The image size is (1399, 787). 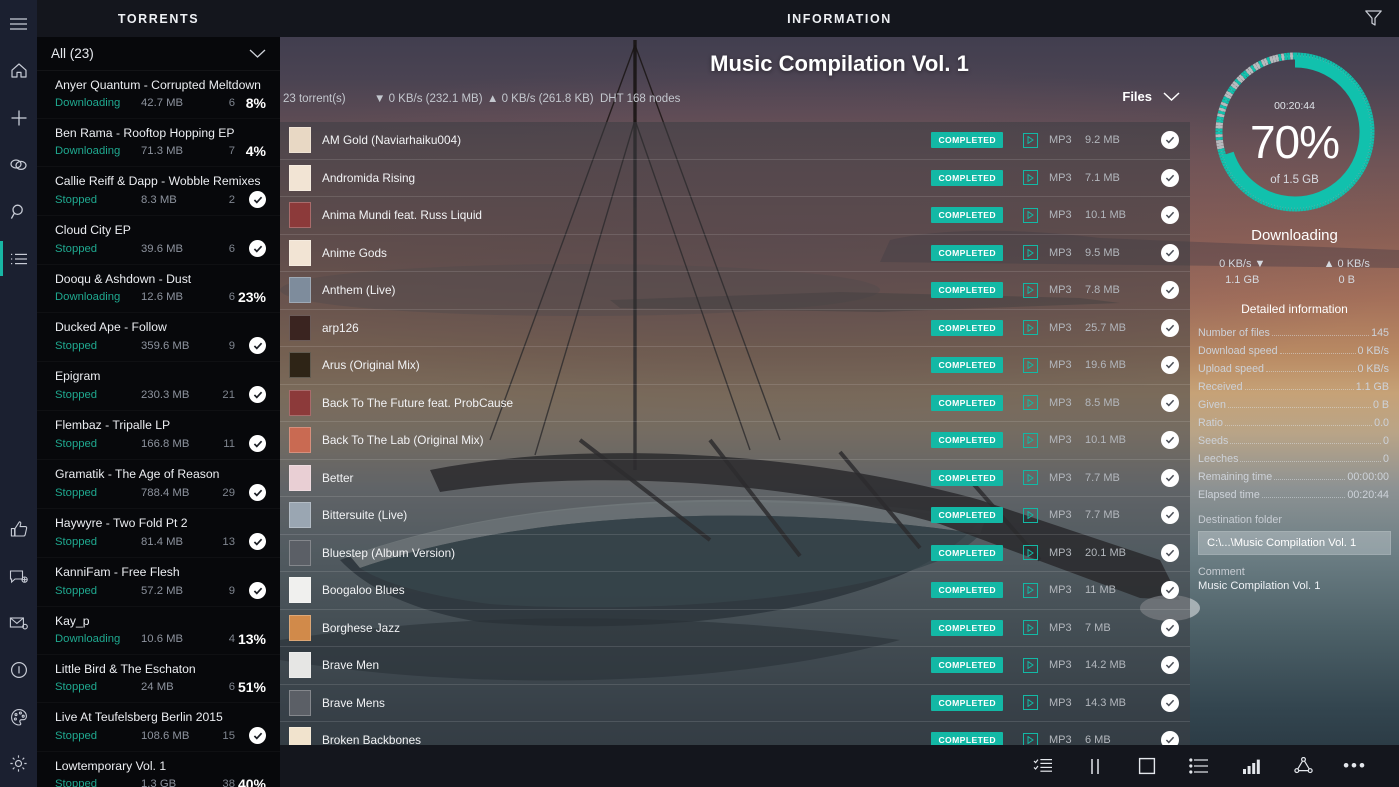 What do you see at coordinates (18, 23) in the screenshot?
I see `menu-icon` at bounding box center [18, 23].